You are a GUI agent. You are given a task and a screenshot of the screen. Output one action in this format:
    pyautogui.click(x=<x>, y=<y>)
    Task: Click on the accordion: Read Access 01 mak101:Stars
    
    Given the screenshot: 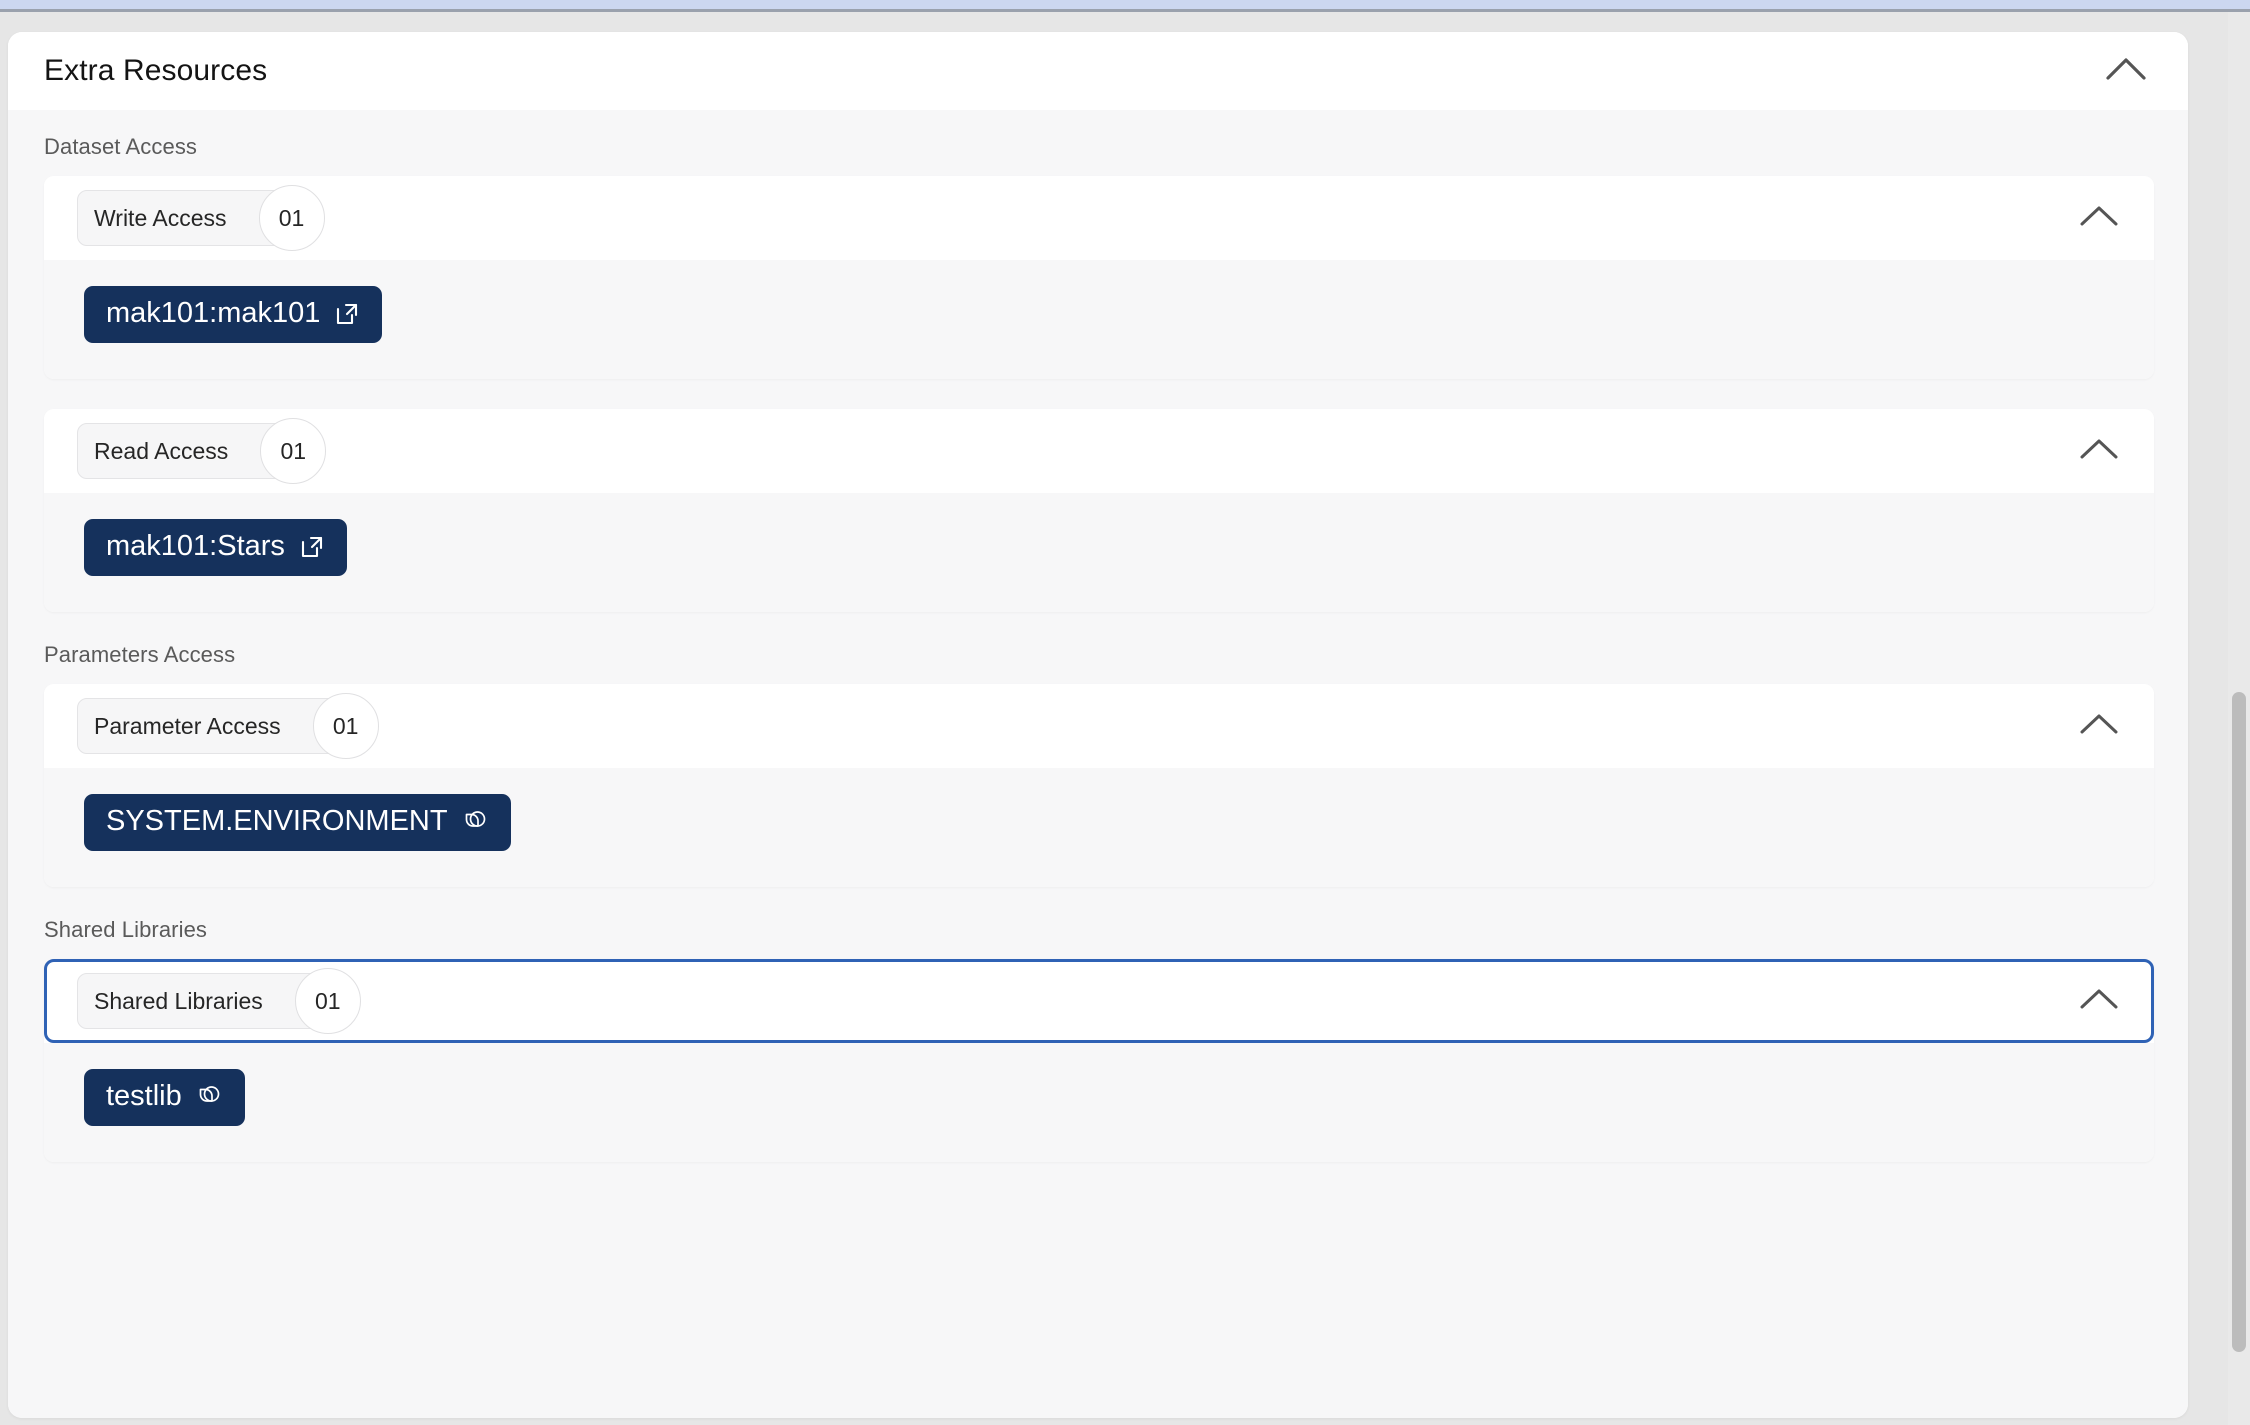 What is the action you would take?
    pyautogui.click(x=1099, y=510)
    